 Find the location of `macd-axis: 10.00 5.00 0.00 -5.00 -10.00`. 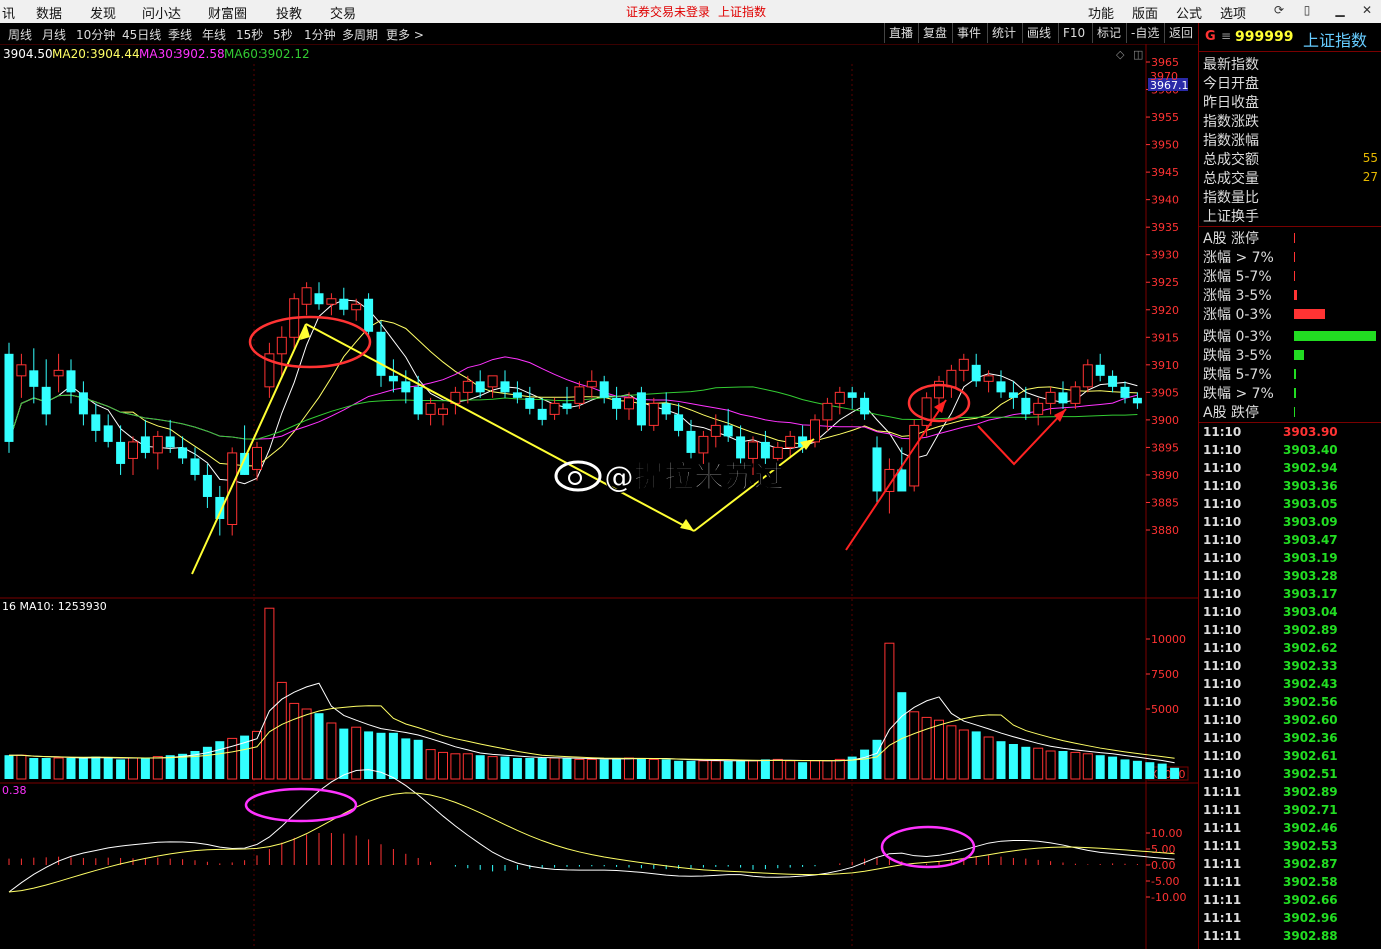

macd-axis: 10.00 5.00 0.00 -5.00 -10.00 is located at coordinates (1166, 865).